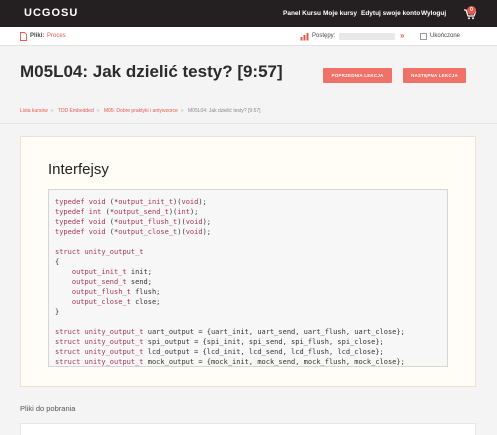 The image size is (497, 435). What do you see at coordinates (111, 282) in the screenshot?
I see `code-line: output_send_t send;` at bounding box center [111, 282].